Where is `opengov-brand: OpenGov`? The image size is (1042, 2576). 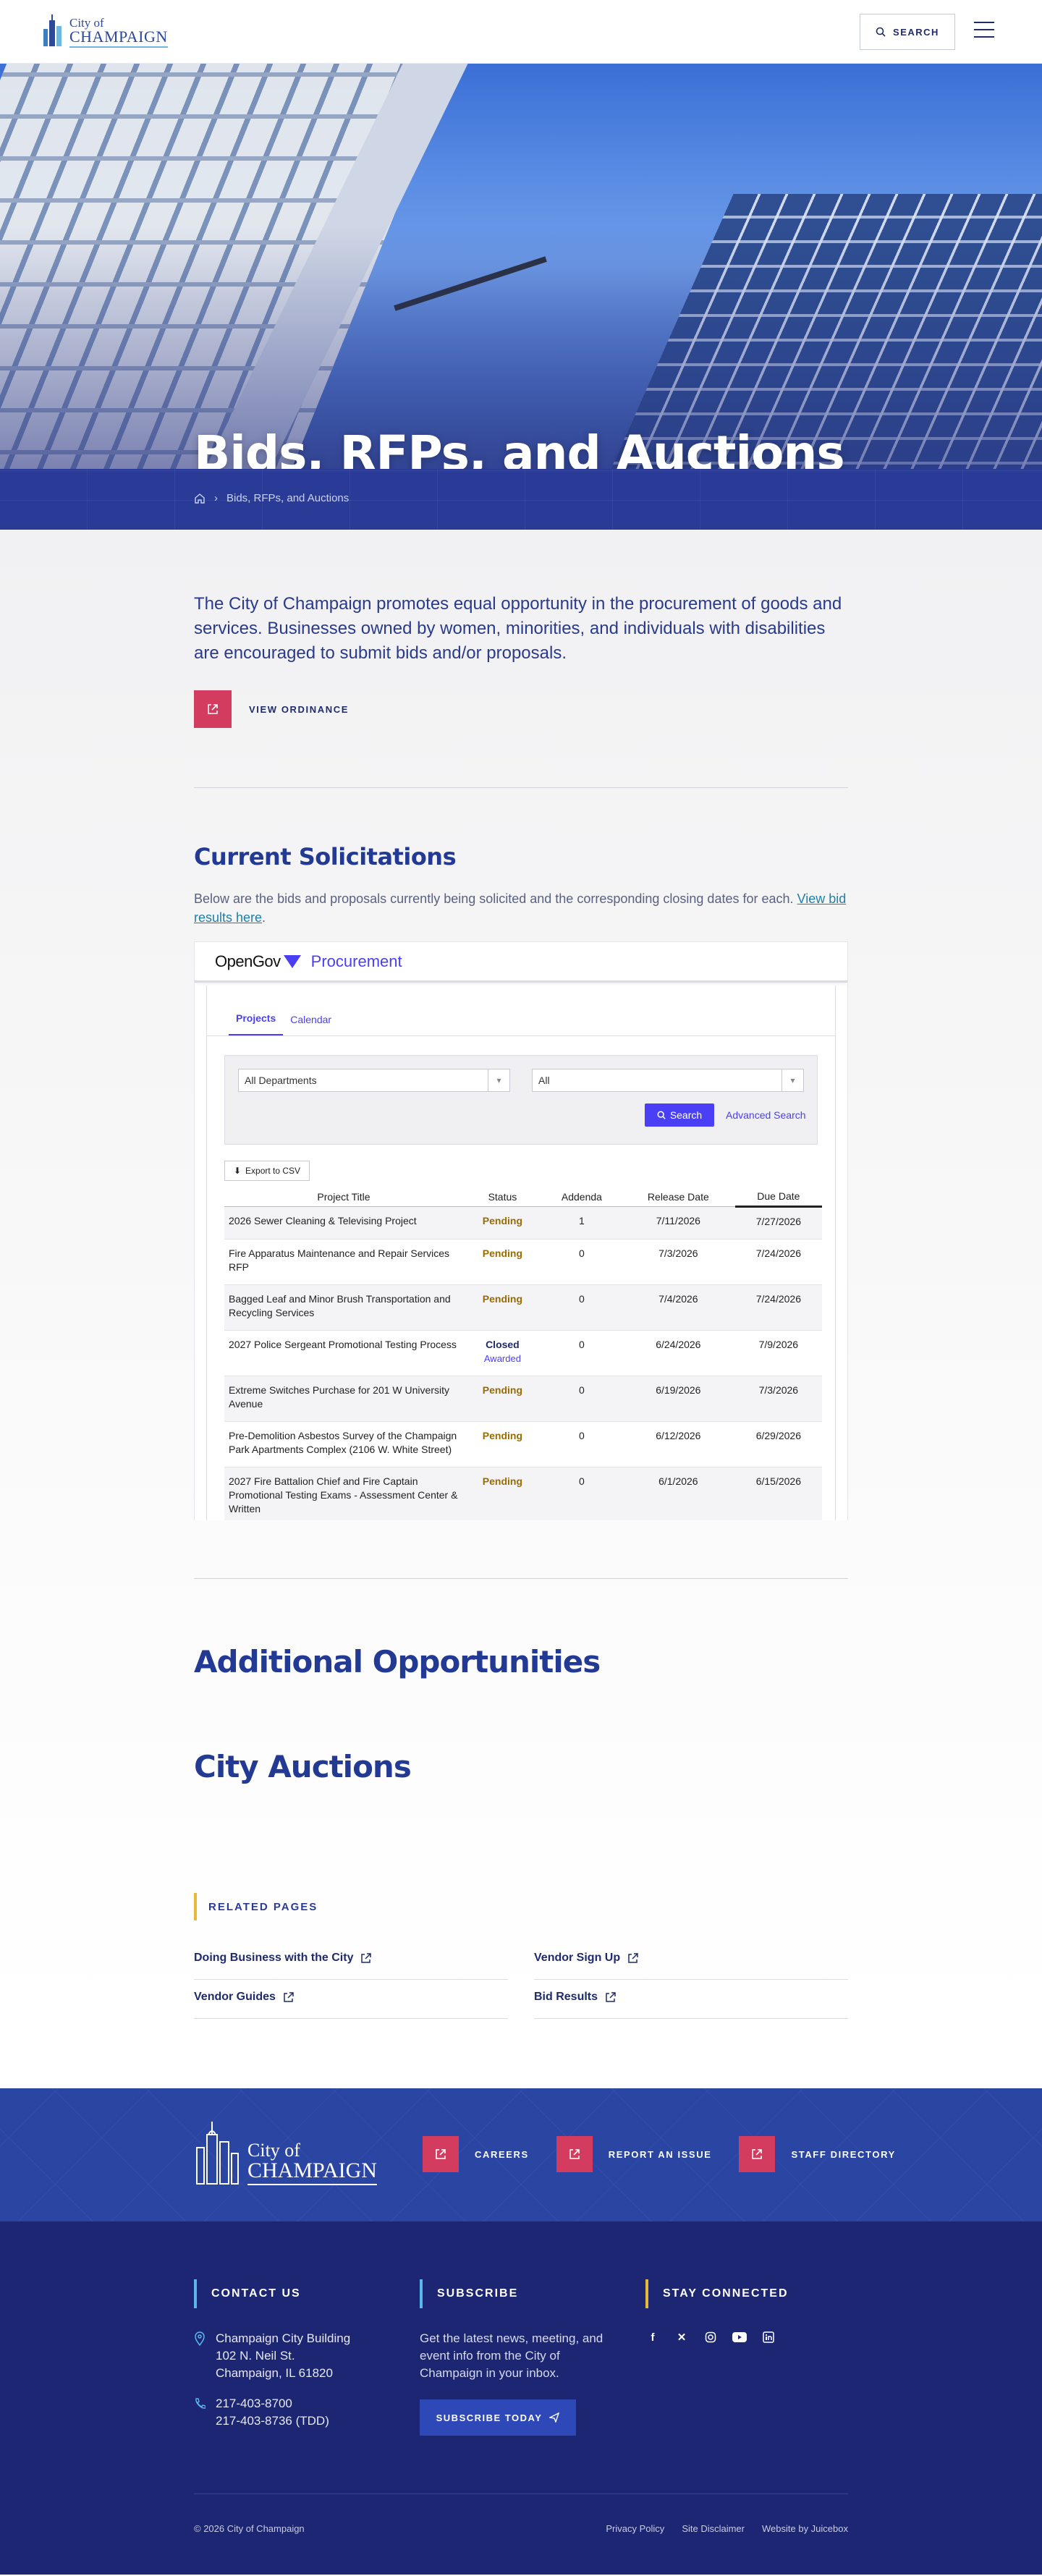
opengov-brand: OpenGov is located at coordinates (248, 961).